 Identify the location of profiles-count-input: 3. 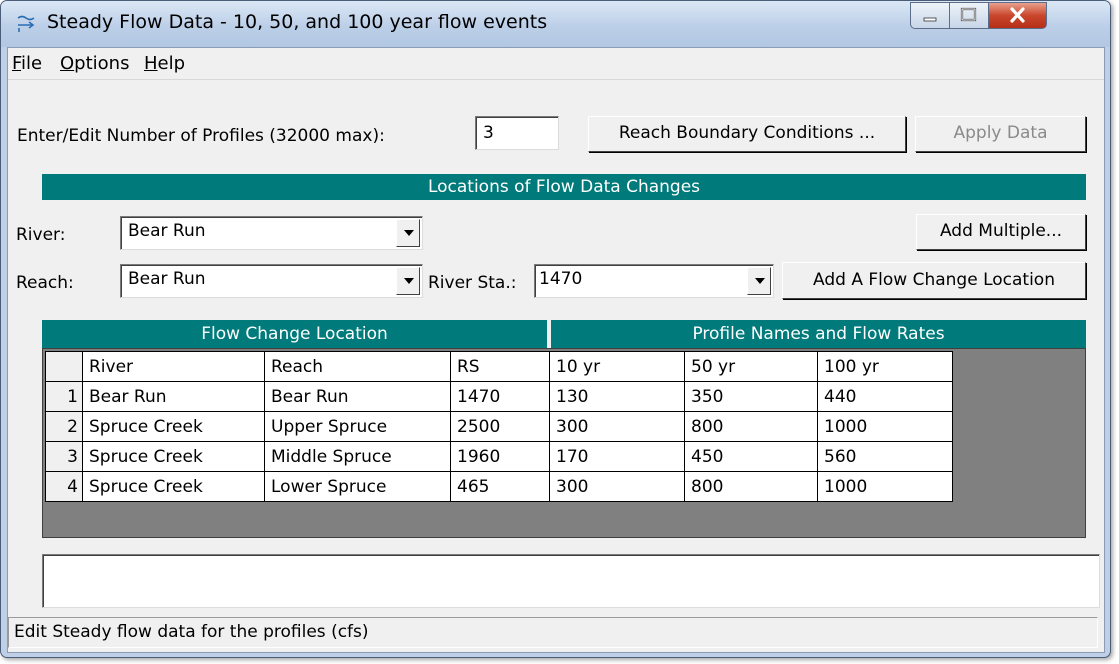
(517, 133).